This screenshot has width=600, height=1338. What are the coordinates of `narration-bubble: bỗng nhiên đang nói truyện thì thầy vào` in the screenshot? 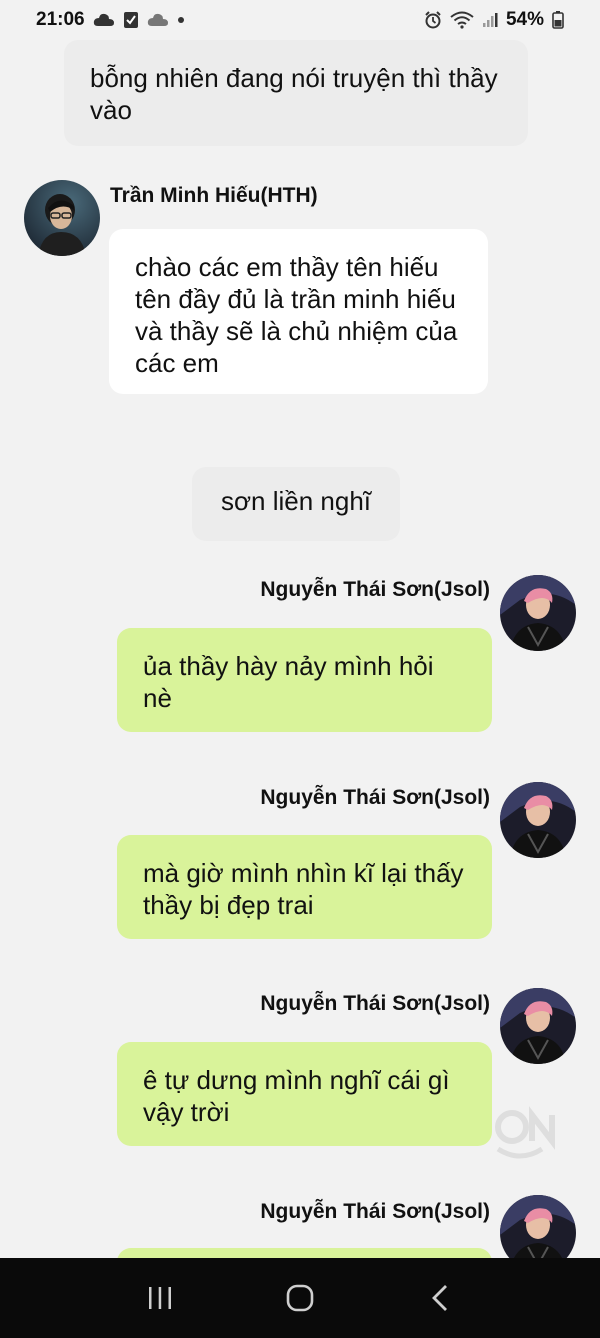 It's located at (296, 93).